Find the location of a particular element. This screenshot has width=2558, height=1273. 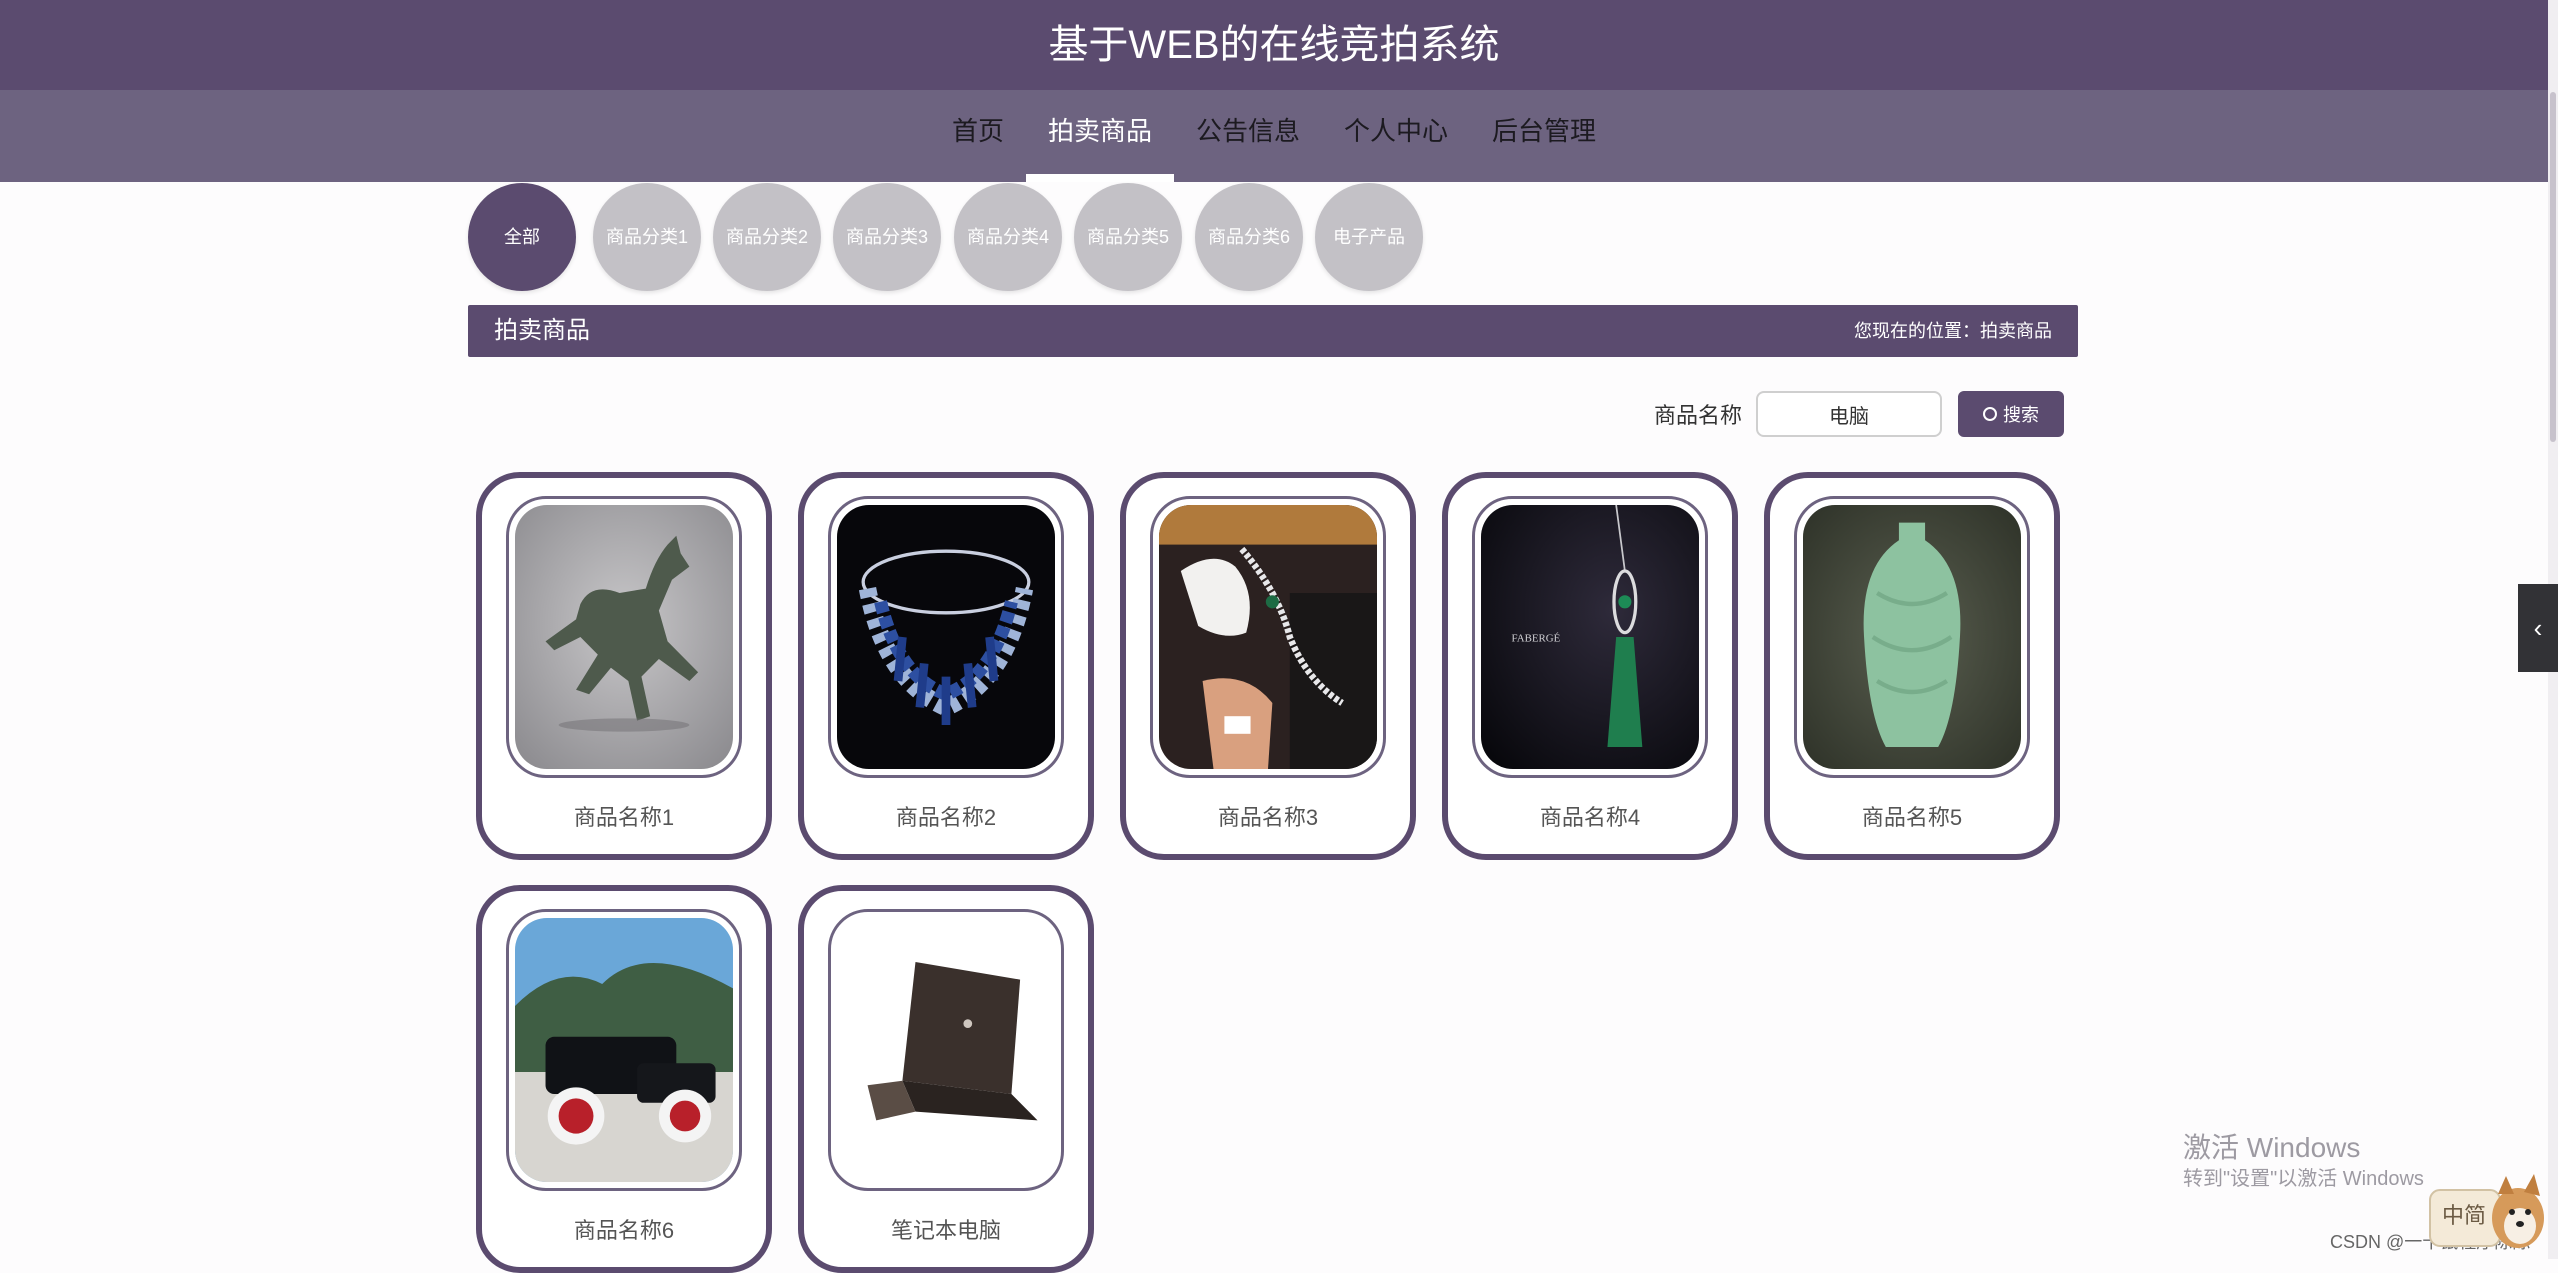

celadon-vase-image is located at coordinates (1912, 637).